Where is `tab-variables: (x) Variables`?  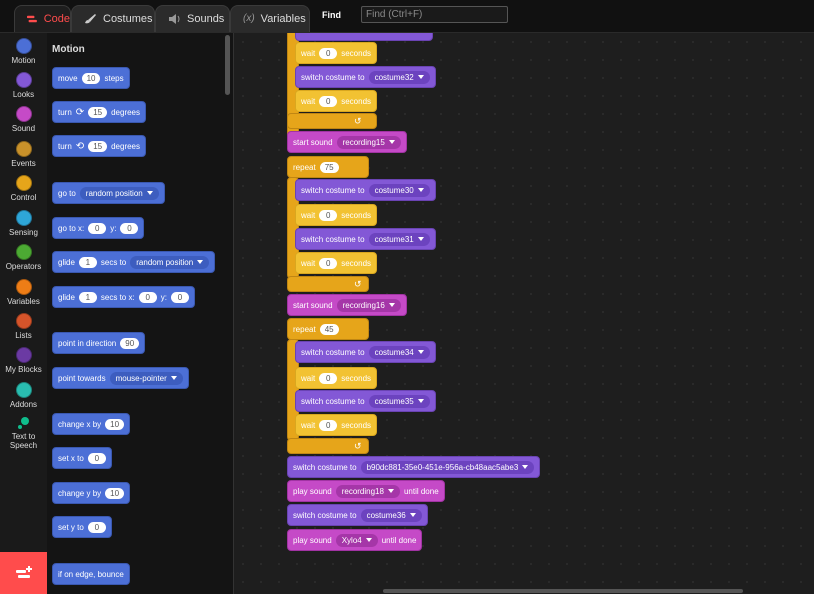
tab-variables: (x) Variables is located at coordinates (270, 18).